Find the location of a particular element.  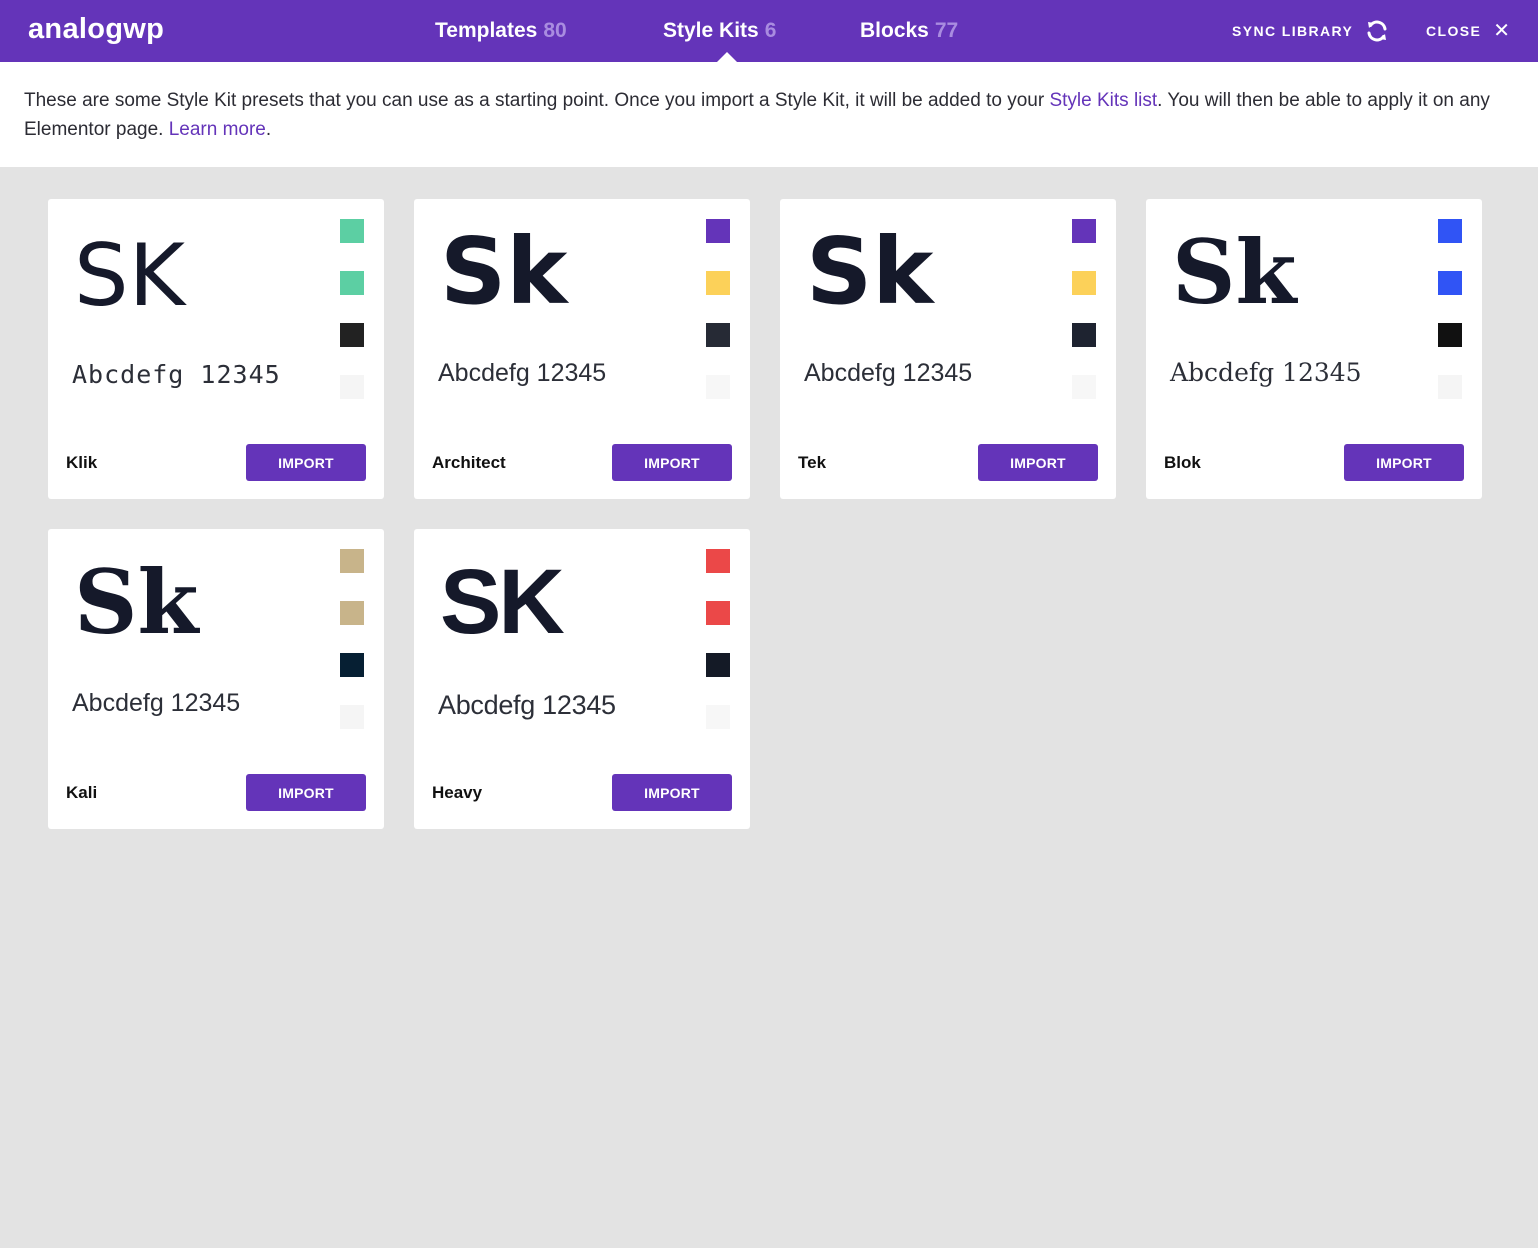

tab-style-kits: Style Kits 6 is located at coordinates (719, 31).